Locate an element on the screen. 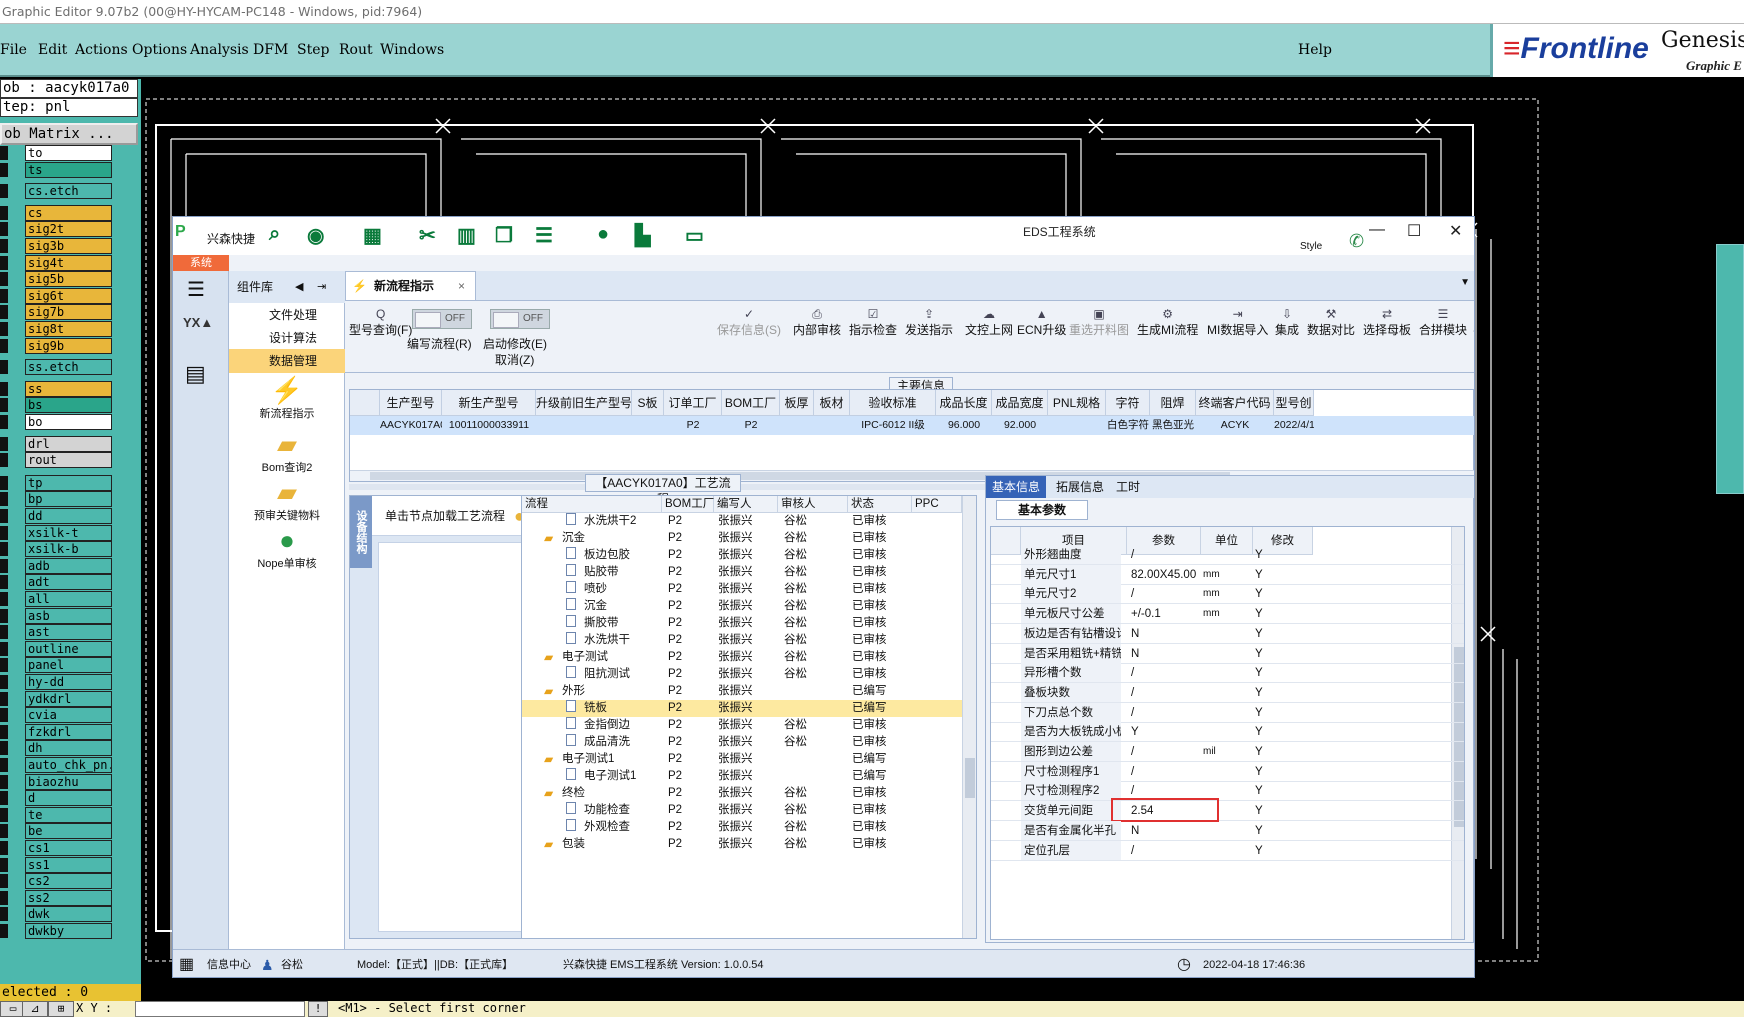 The image size is (1744, 1017). tree-row: ▰ 外形 P2 张振兴 已编写 is located at coordinates (742, 691).